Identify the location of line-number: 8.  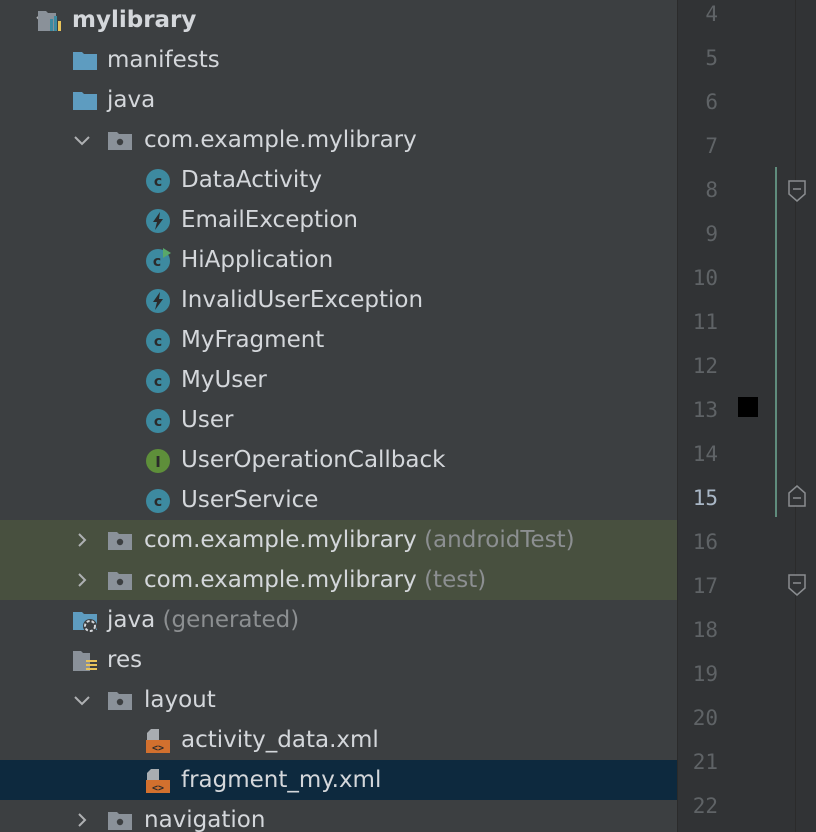
(711, 190).